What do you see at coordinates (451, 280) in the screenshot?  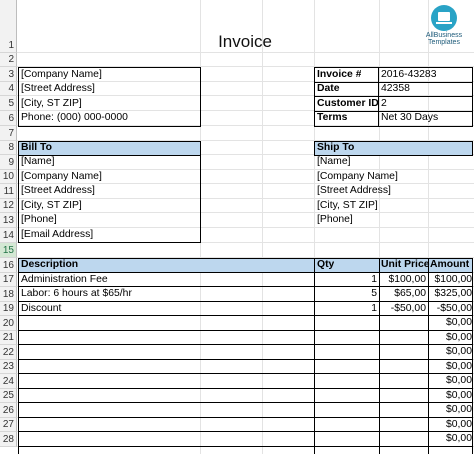 I see `item-amount-cell: $100,00` at bounding box center [451, 280].